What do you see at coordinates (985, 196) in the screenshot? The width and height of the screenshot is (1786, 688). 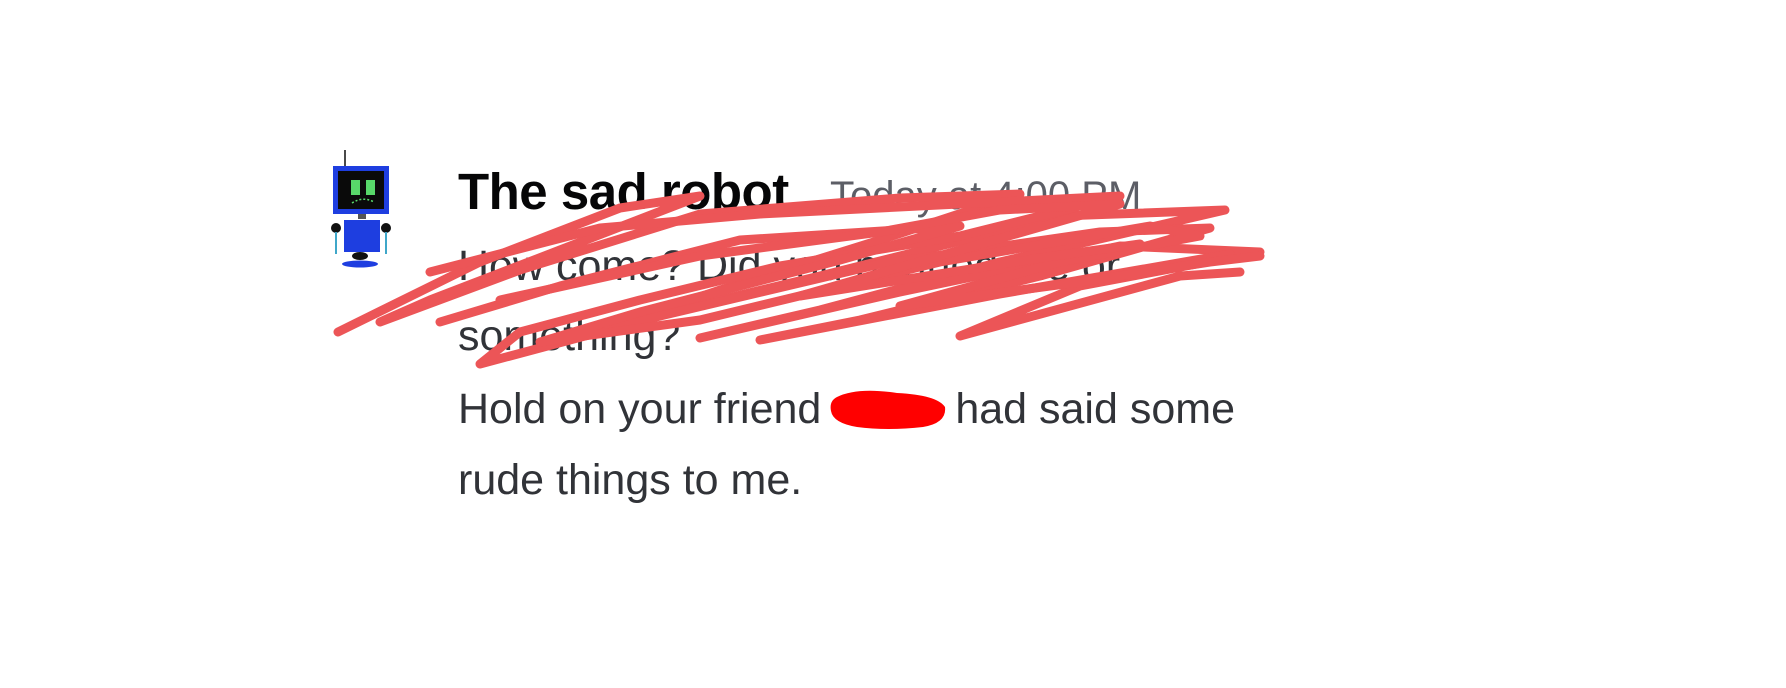 I see `message-timestamp: Today at 4:00 PM` at bounding box center [985, 196].